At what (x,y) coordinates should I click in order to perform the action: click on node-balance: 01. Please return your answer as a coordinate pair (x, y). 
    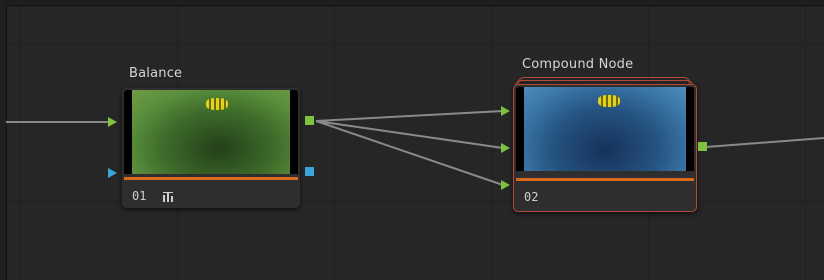
    Looking at the image, I should click on (211, 148).